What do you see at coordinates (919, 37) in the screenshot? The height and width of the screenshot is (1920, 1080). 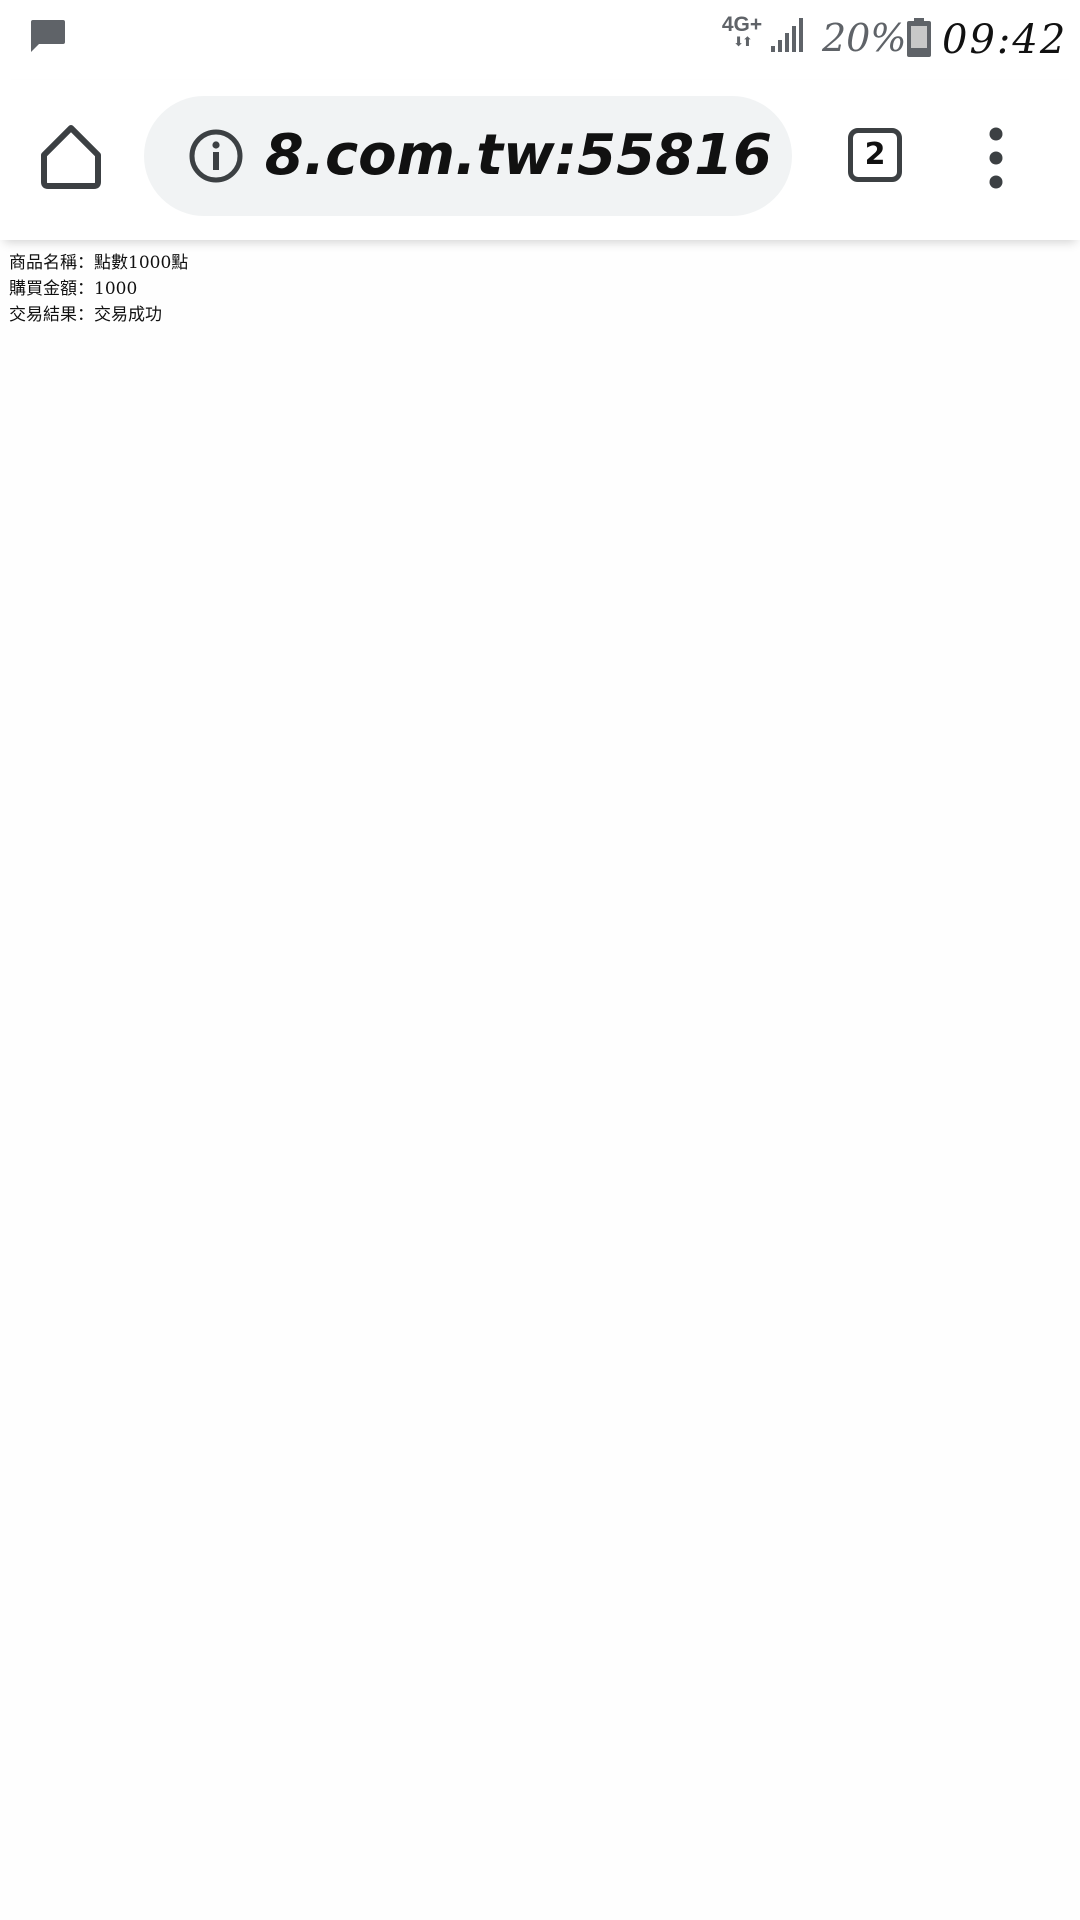 I see `battery-icon` at bounding box center [919, 37].